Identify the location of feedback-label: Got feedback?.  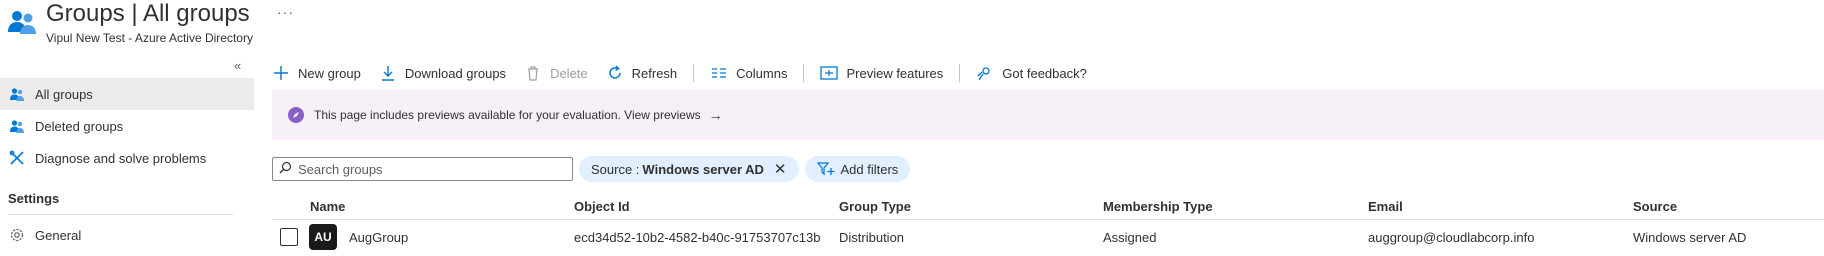
(1044, 73).